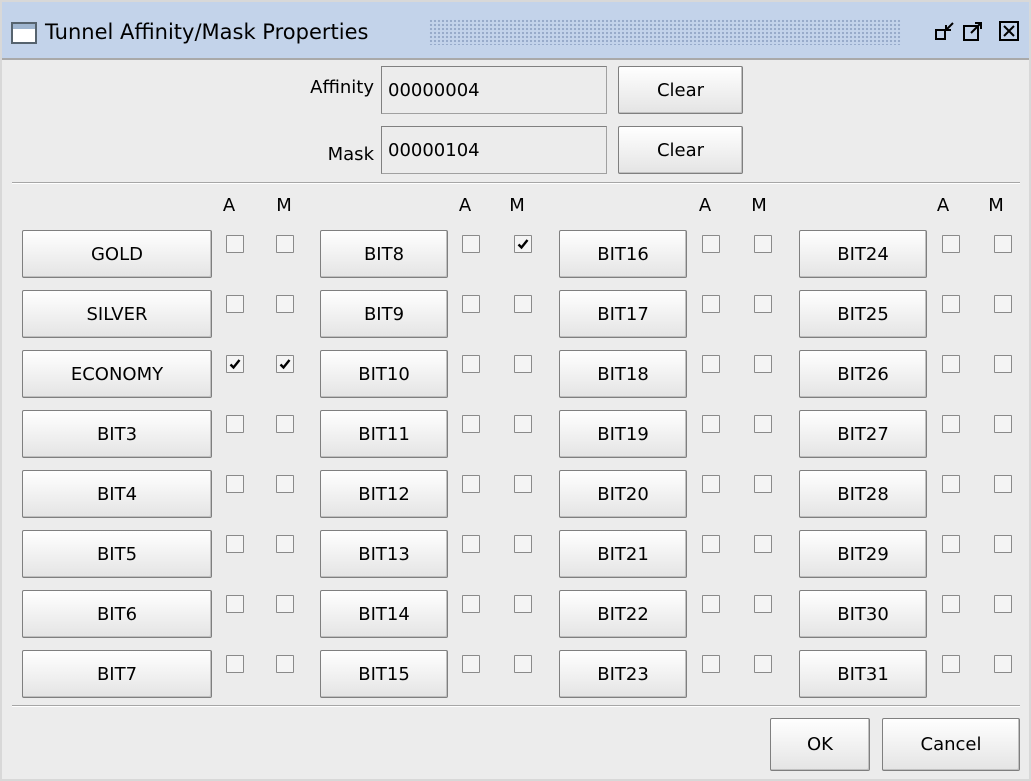 The height and width of the screenshot is (781, 1031). What do you see at coordinates (384, 674) in the screenshot?
I see `bit-button-bit15: BIT15` at bounding box center [384, 674].